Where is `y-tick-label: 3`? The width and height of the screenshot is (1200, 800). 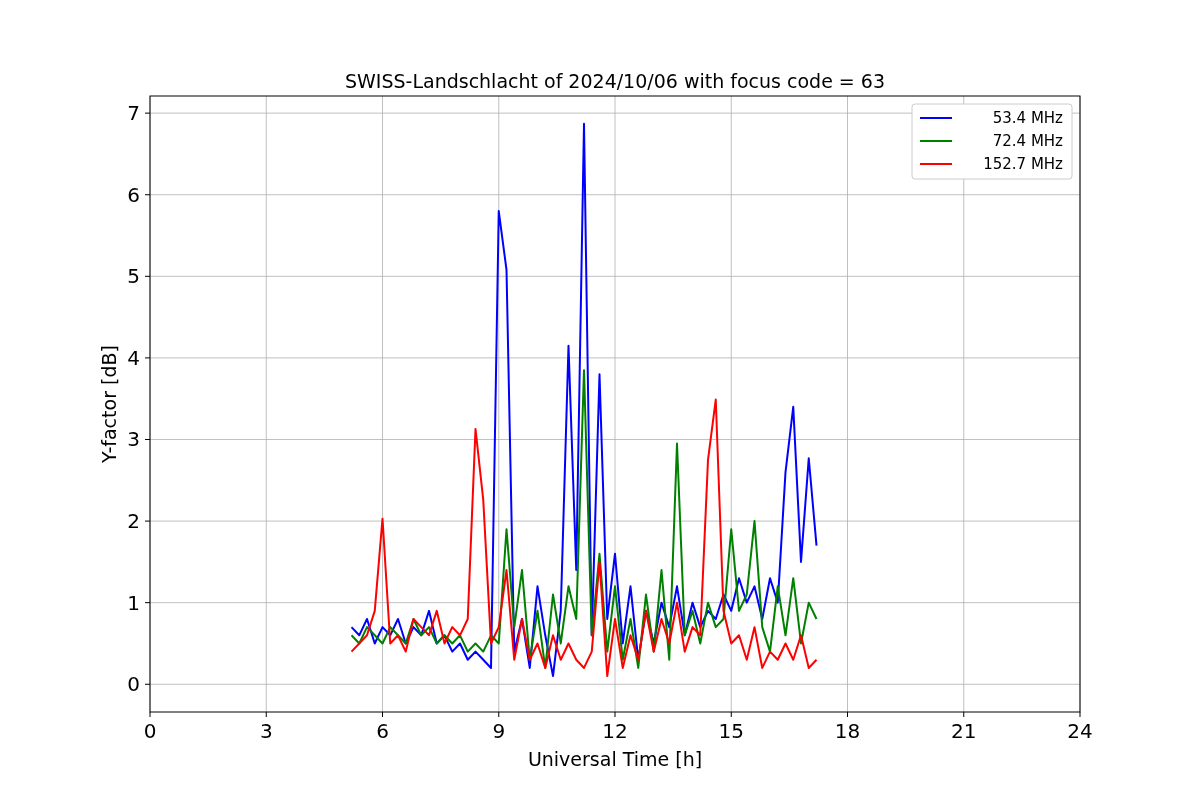 y-tick-label: 3 is located at coordinates (133, 439).